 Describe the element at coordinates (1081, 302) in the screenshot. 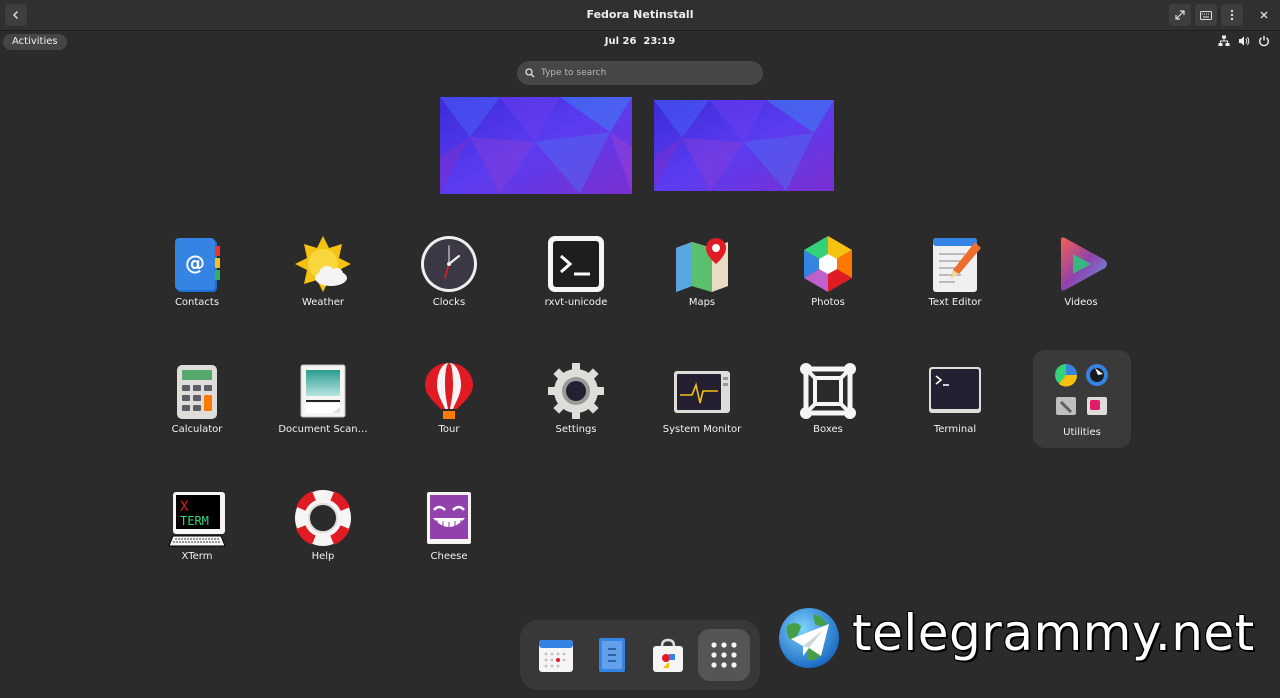

I see `app-label: Videos` at that location.